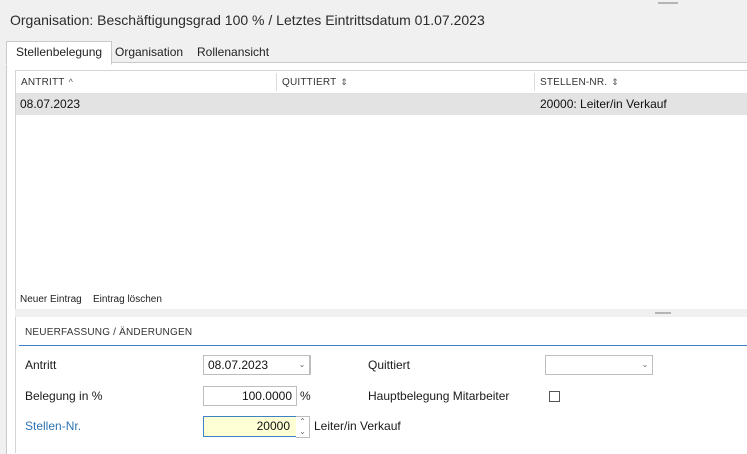  Describe the element at coordinates (383, 345) in the screenshot. I see `section-divider` at that location.